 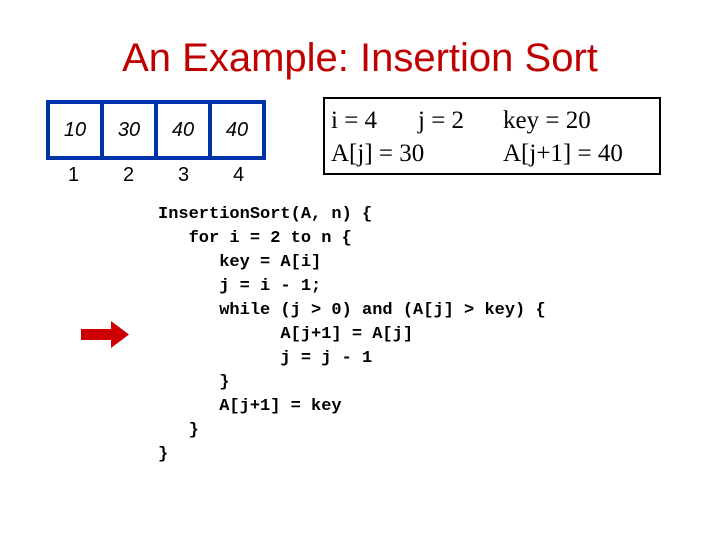 I want to click on state-a-j1: A[j+1] = 40, so click(x=563, y=153).